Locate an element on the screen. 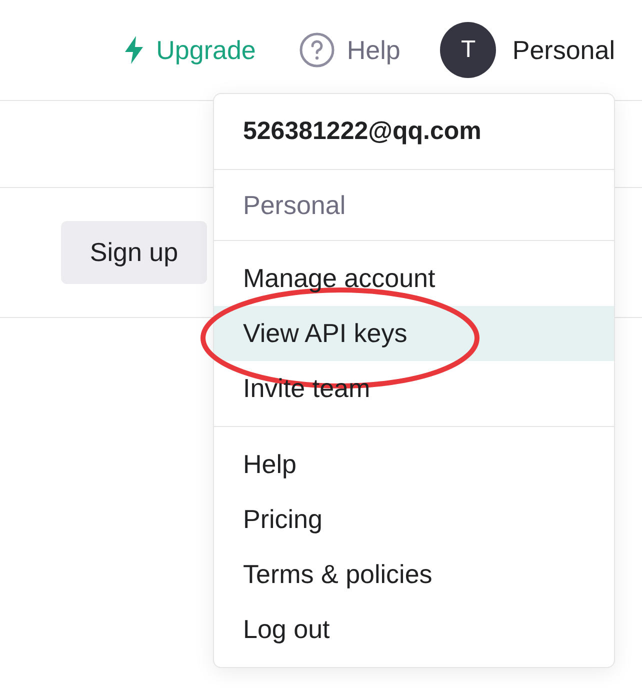  menu-item: Log out is located at coordinates (414, 629).